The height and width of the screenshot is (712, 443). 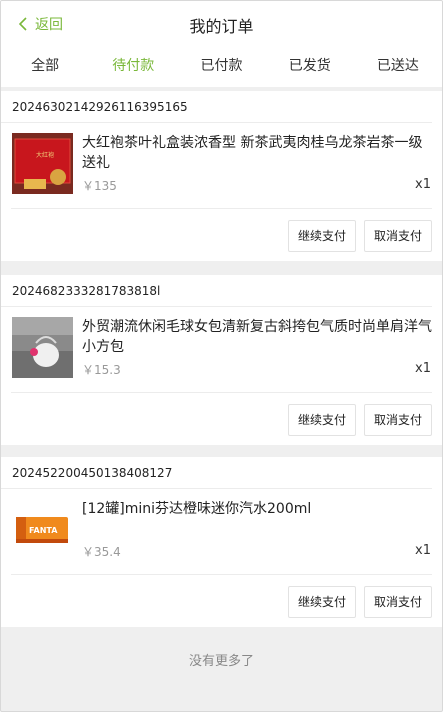 What do you see at coordinates (45, 66) in the screenshot?
I see `tab-all: 全部` at bounding box center [45, 66].